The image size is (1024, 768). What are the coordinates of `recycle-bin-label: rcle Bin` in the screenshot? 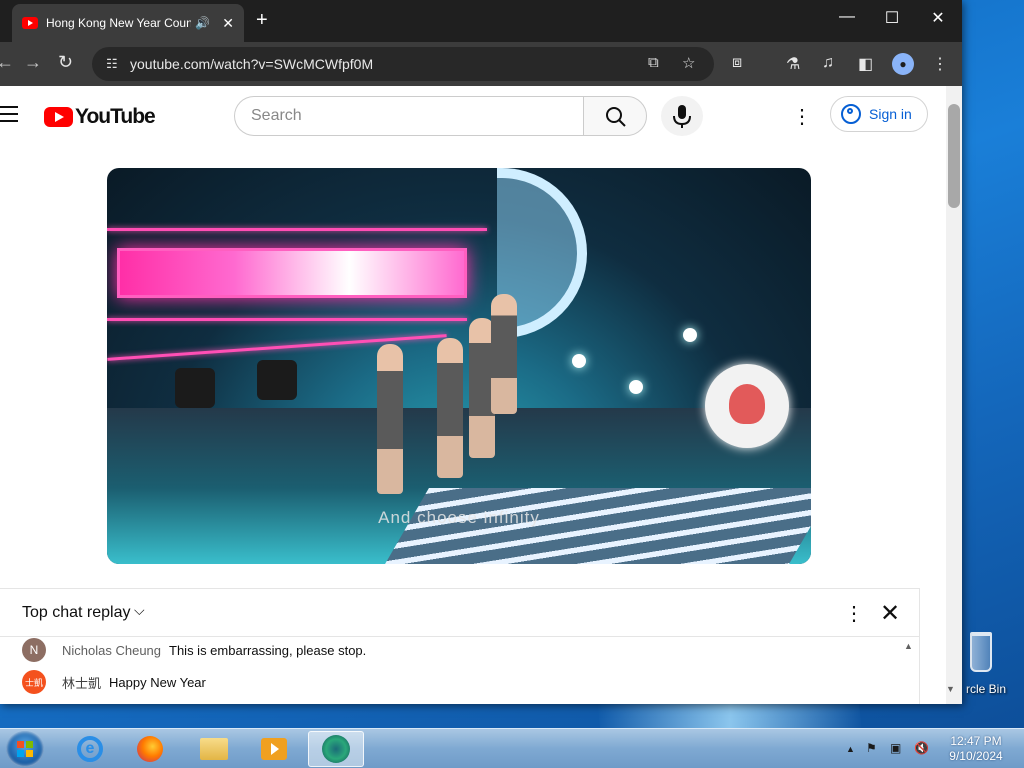 It's located at (986, 689).